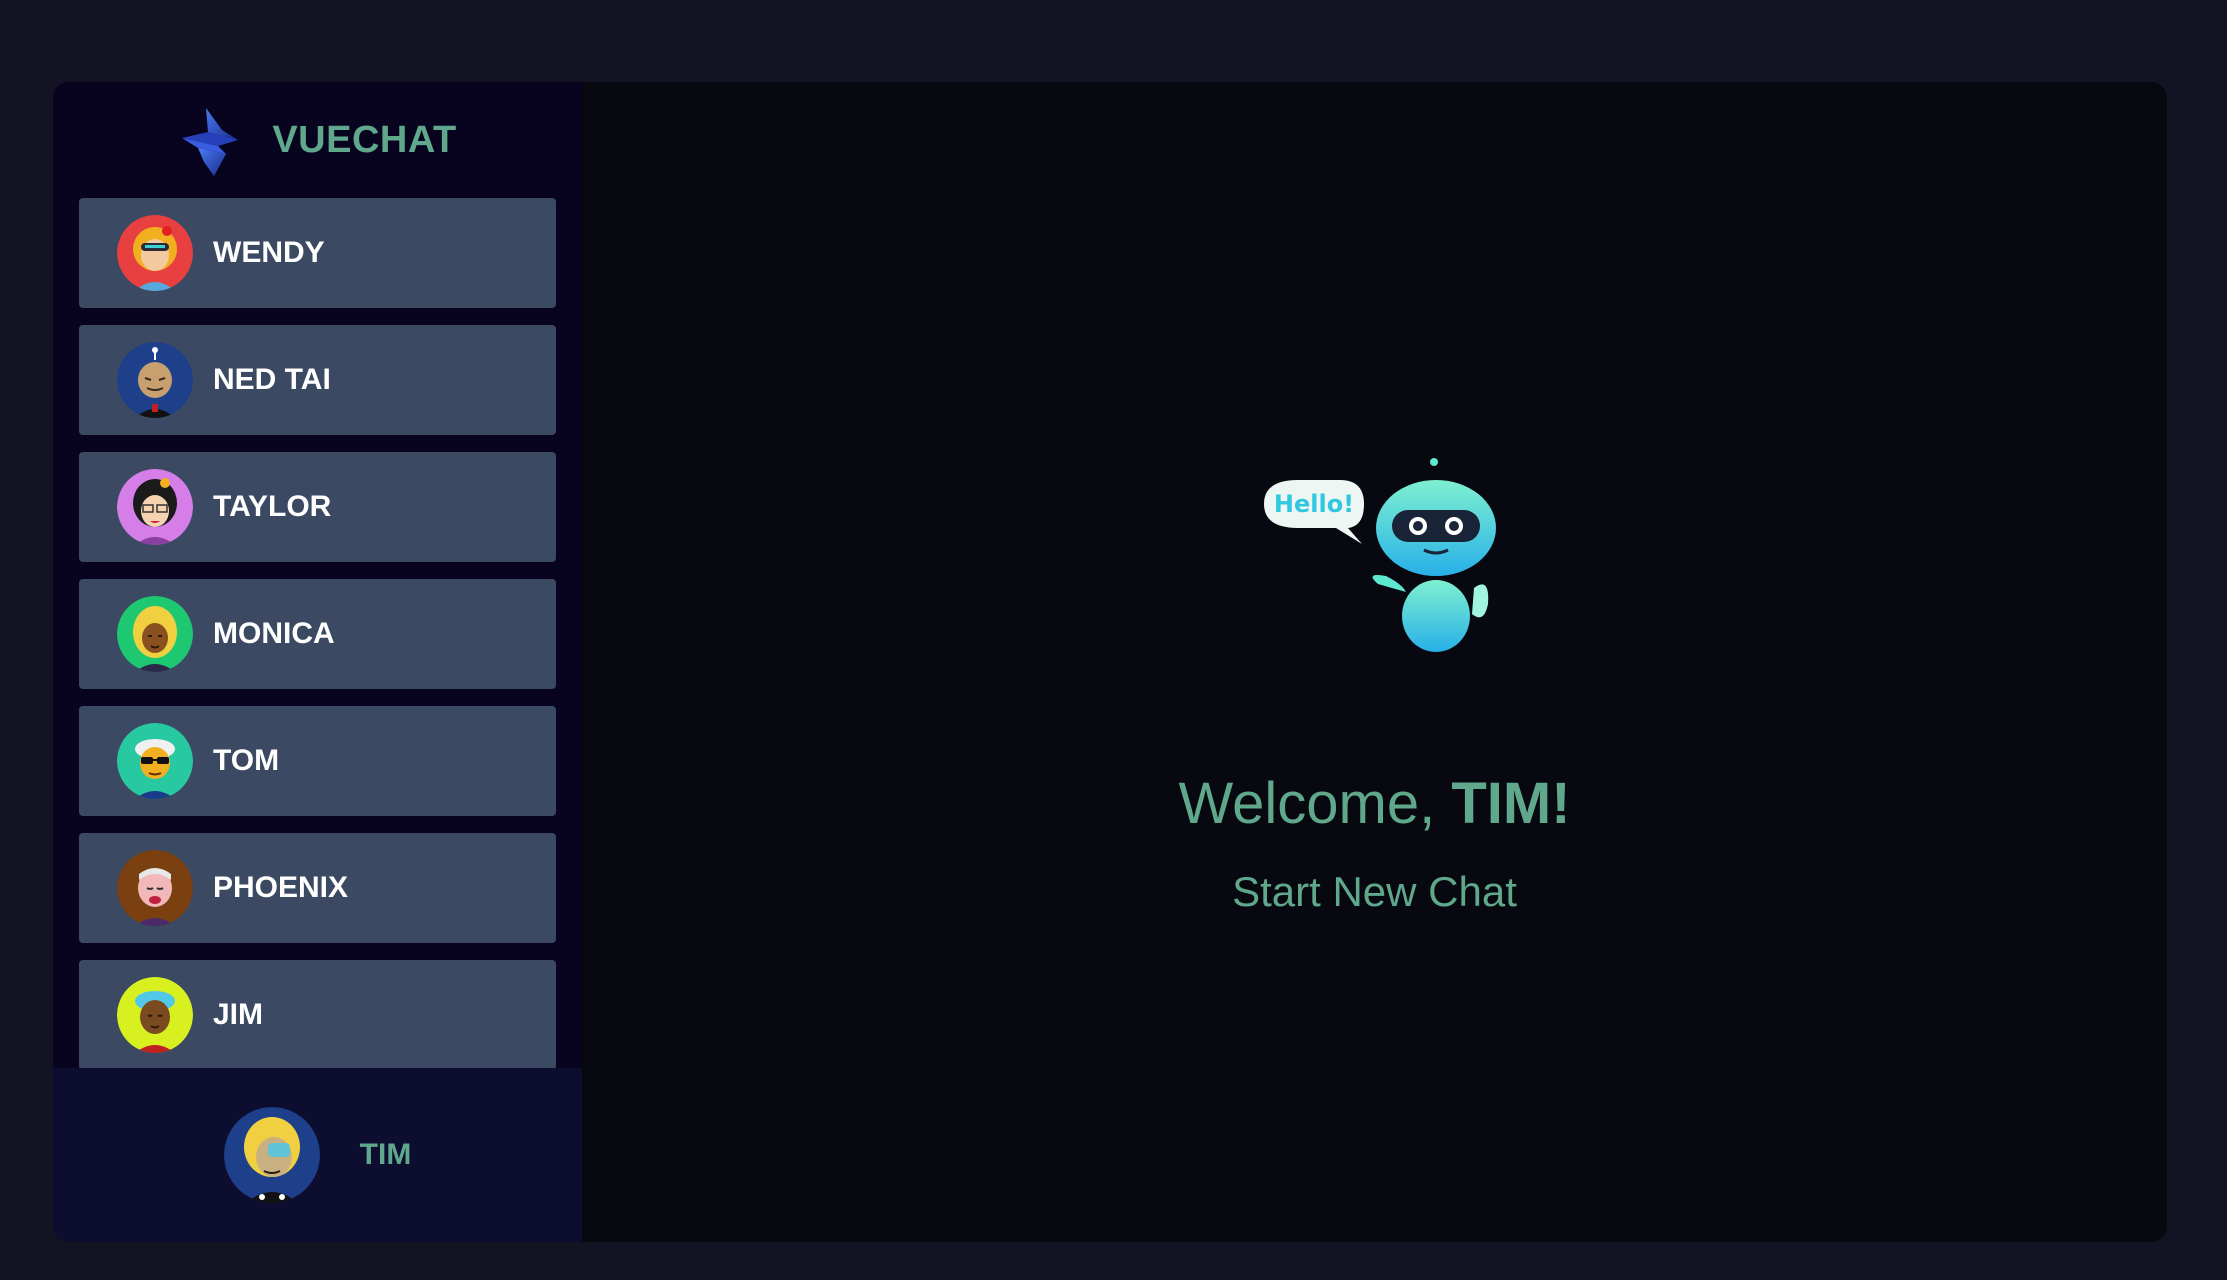 This screenshot has height=1280, width=2227. I want to click on contact-item-tom: TOM, so click(317, 761).